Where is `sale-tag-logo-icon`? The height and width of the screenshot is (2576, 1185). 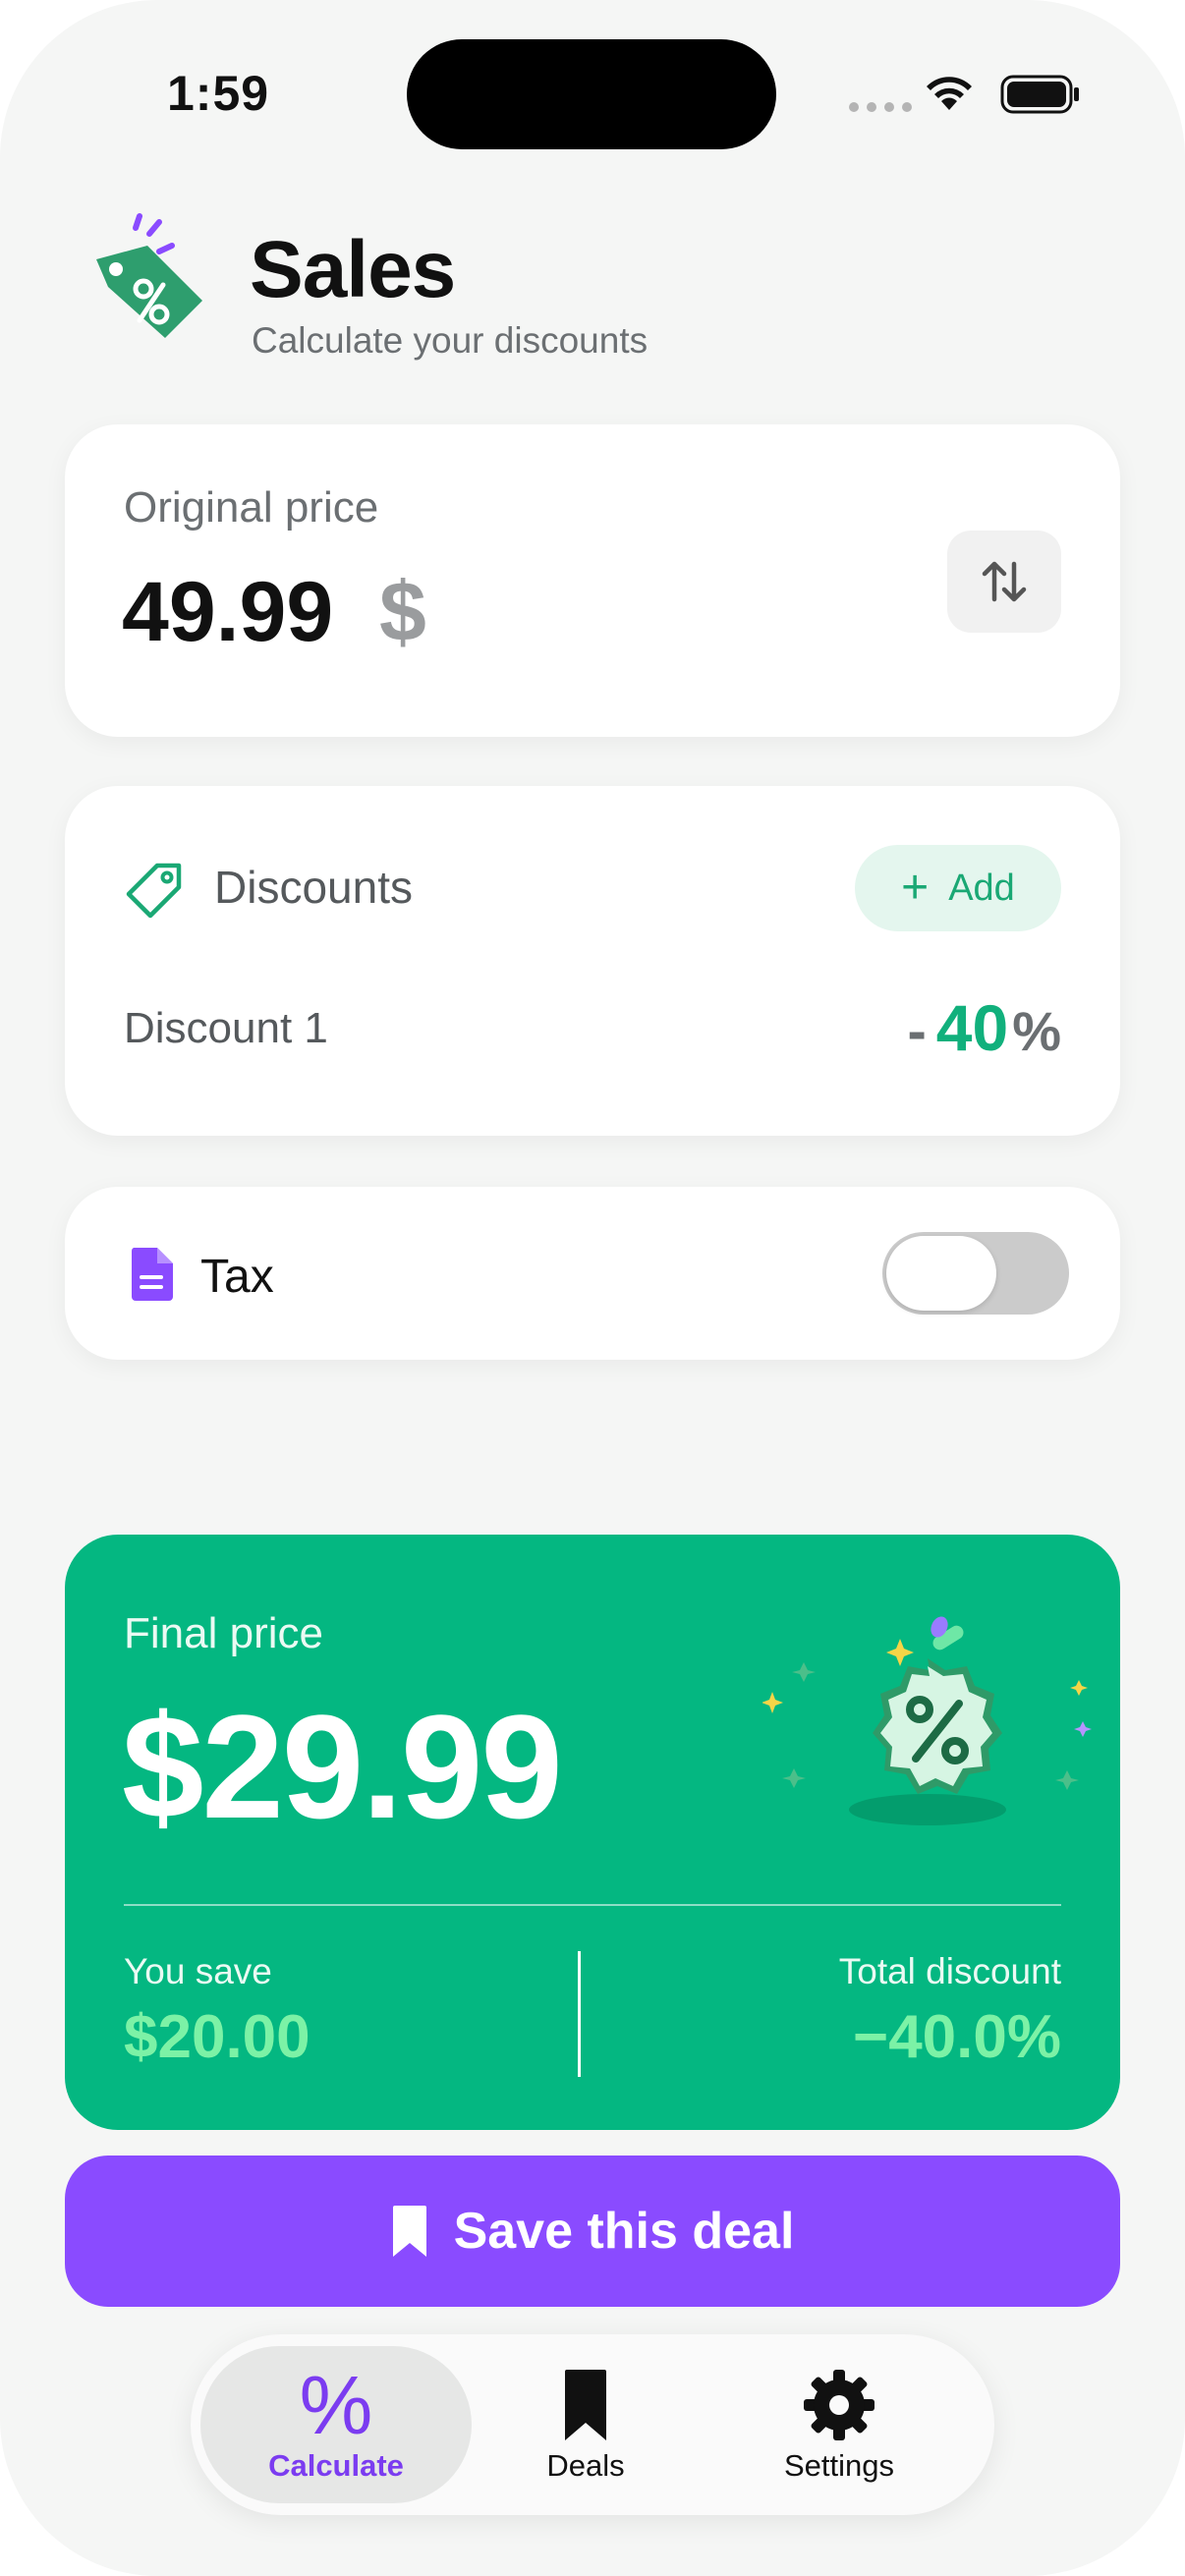 sale-tag-logo-icon is located at coordinates (149, 275).